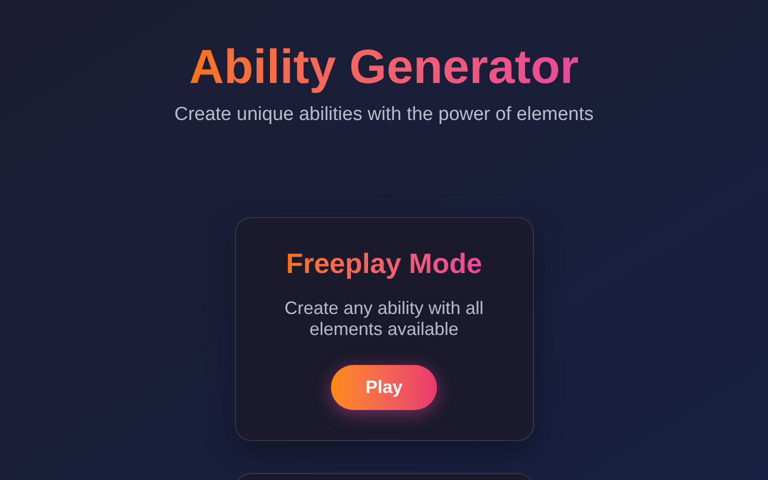 This screenshot has width=768, height=480. I want to click on page-subtitle: Create unique abilities with the power of elements, so click(384, 115).